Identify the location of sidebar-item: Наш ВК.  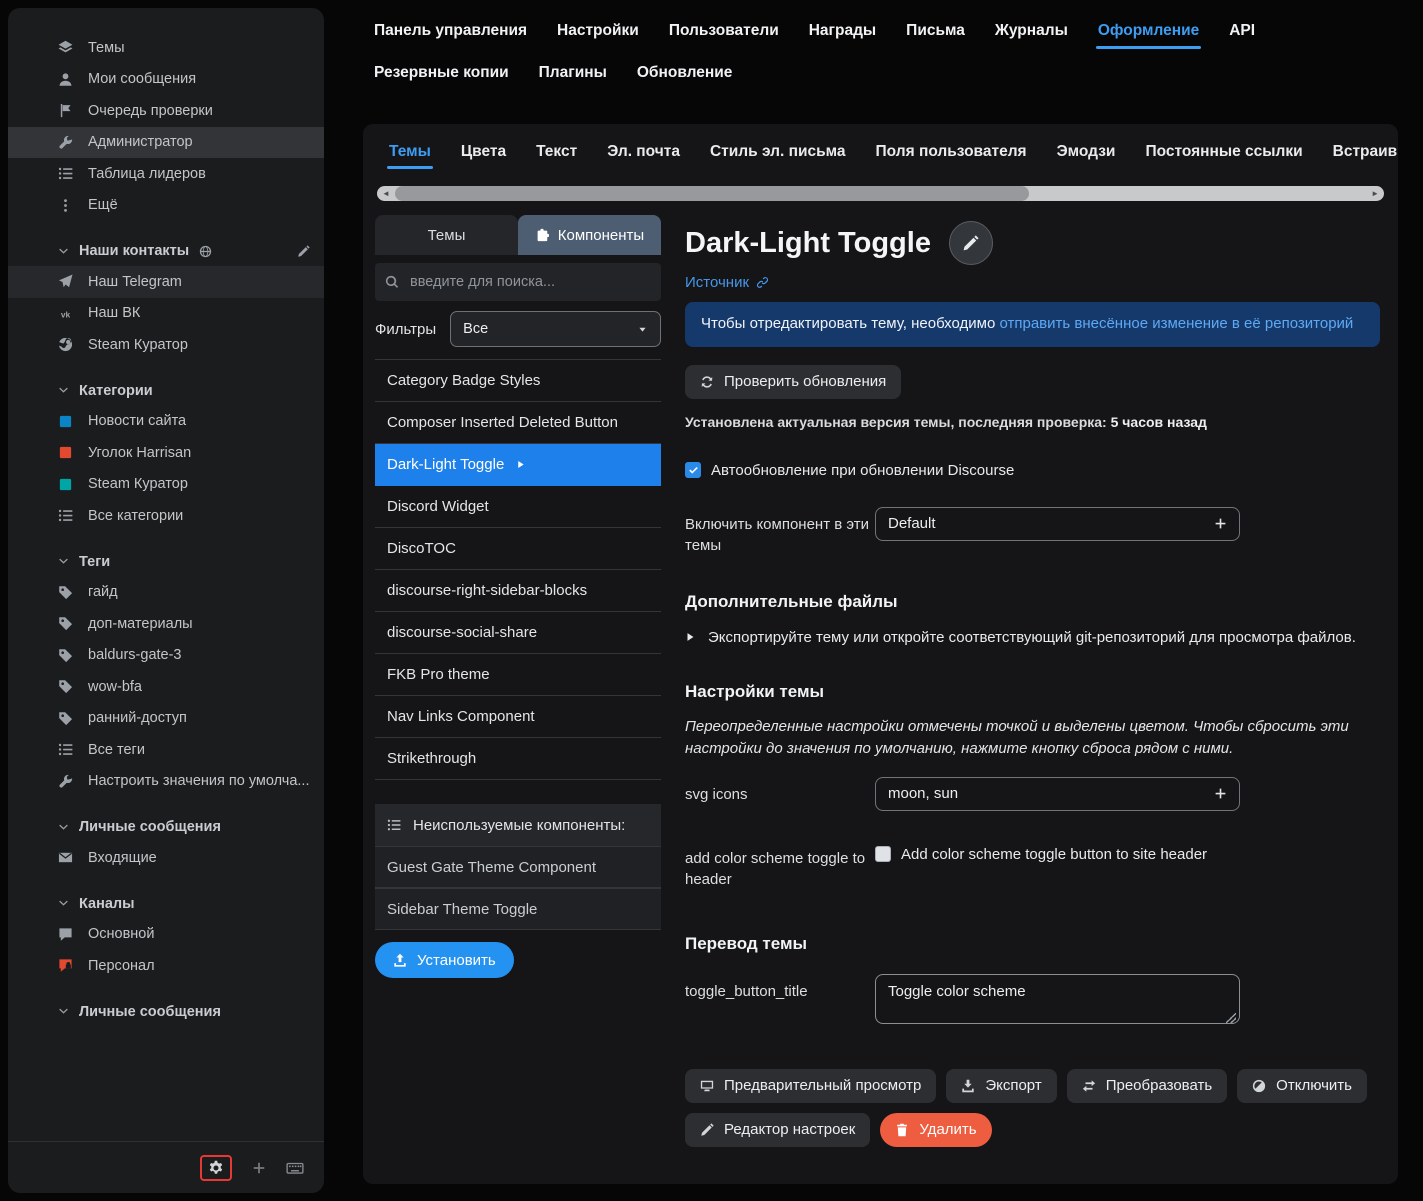
(166, 314).